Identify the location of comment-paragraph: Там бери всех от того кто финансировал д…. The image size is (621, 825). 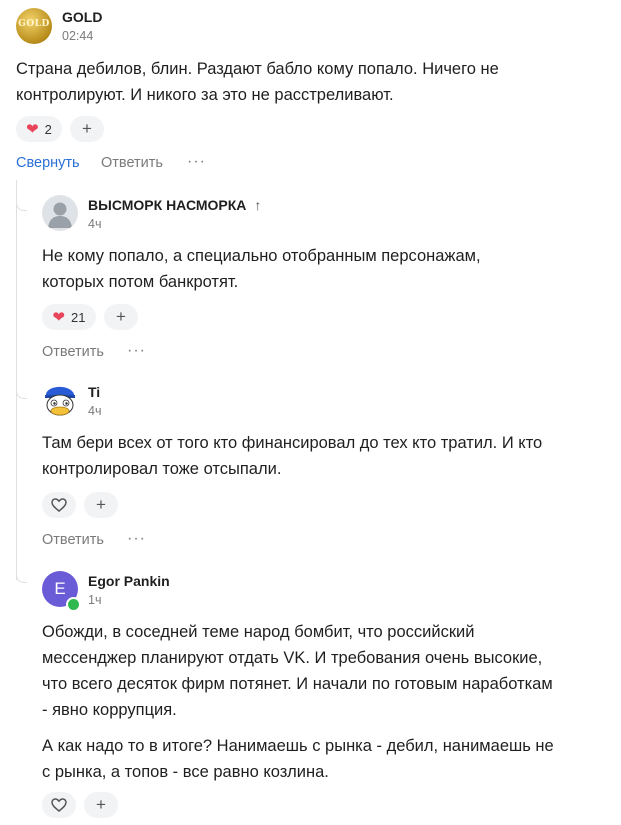
(292, 456).